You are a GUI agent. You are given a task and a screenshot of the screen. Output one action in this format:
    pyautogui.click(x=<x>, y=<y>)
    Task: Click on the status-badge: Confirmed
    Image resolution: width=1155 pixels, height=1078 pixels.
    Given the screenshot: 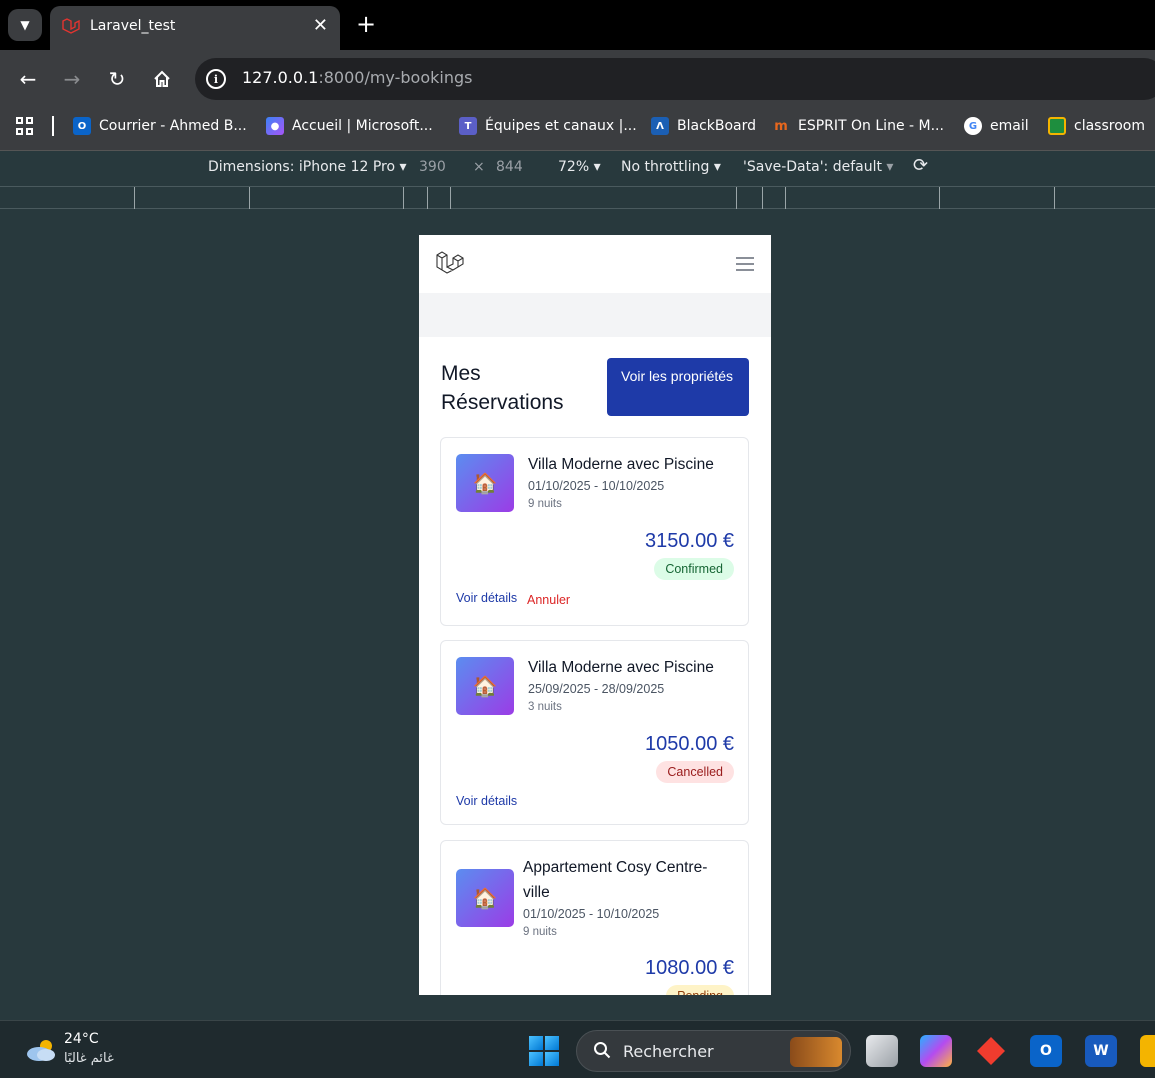 What is the action you would take?
    pyautogui.click(x=694, y=569)
    